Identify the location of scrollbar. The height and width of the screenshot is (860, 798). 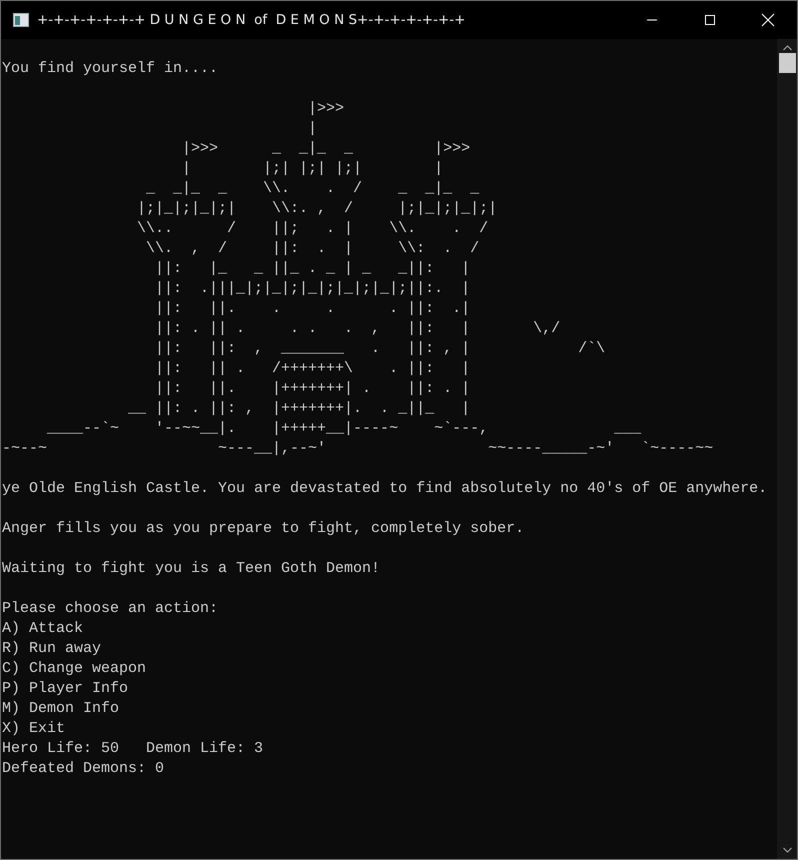
(787, 449).